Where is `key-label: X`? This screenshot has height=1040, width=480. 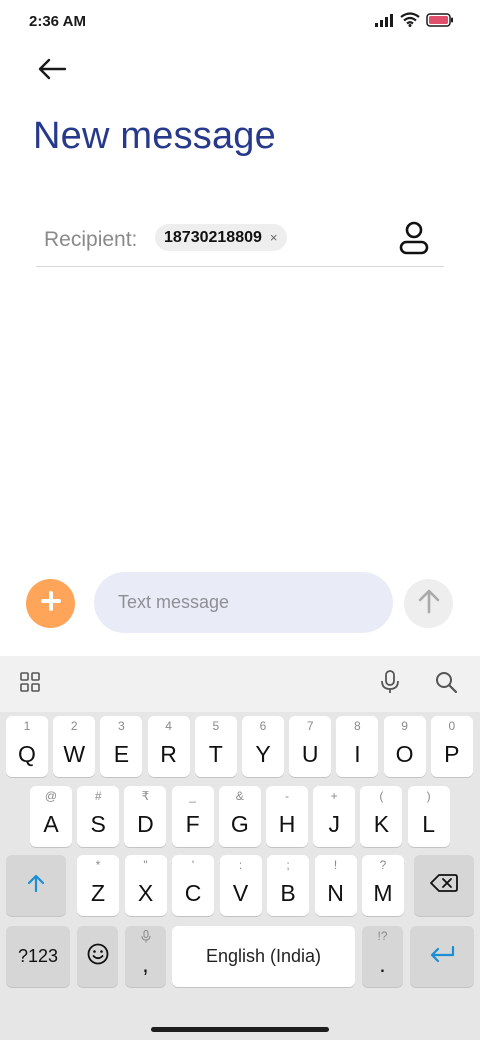
key-label: X is located at coordinates (145, 893).